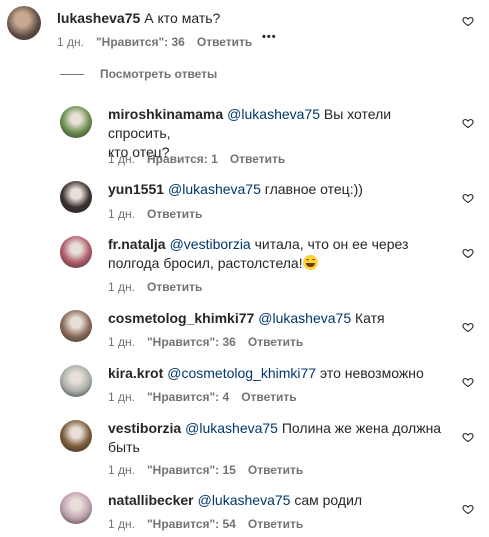 This screenshot has height=537, width=489. Describe the element at coordinates (191, 524) in the screenshot. I see `comment-likes: "Нравится": 54` at that location.